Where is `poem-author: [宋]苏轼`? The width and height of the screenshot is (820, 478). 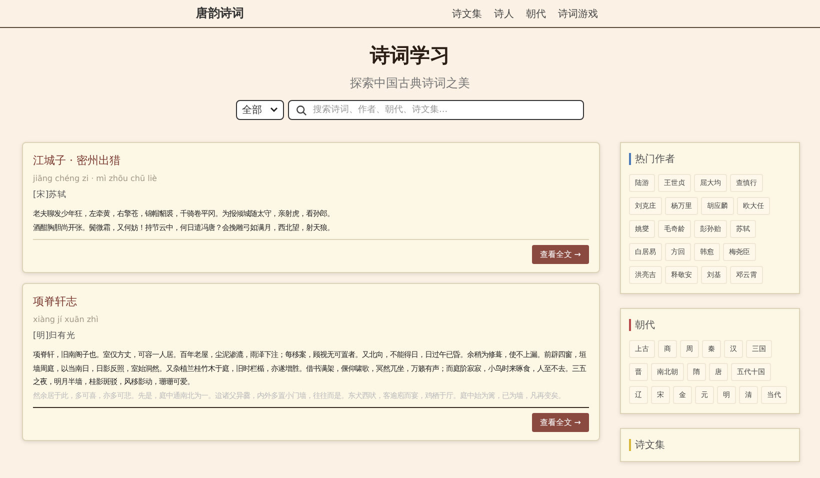
poem-author: [宋]苏轼 is located at coordinates (50, 195).